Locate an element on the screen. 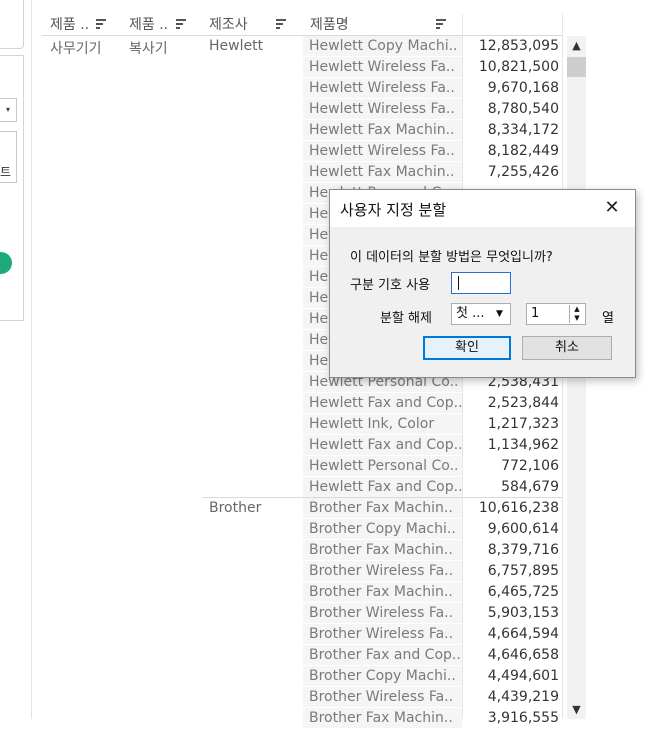 This screenshot has width=658, height=729. split-mode-select: 첫 ... ▼ is located at coordinates (481, 314).